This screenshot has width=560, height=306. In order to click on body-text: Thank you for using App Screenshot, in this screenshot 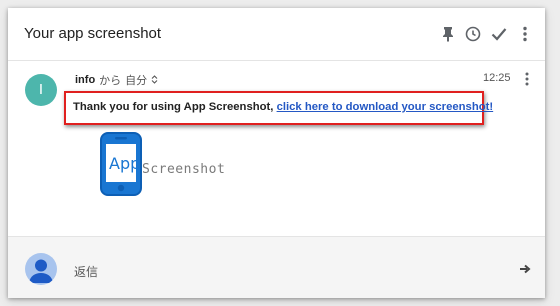, I will do `click(175, 107)`.